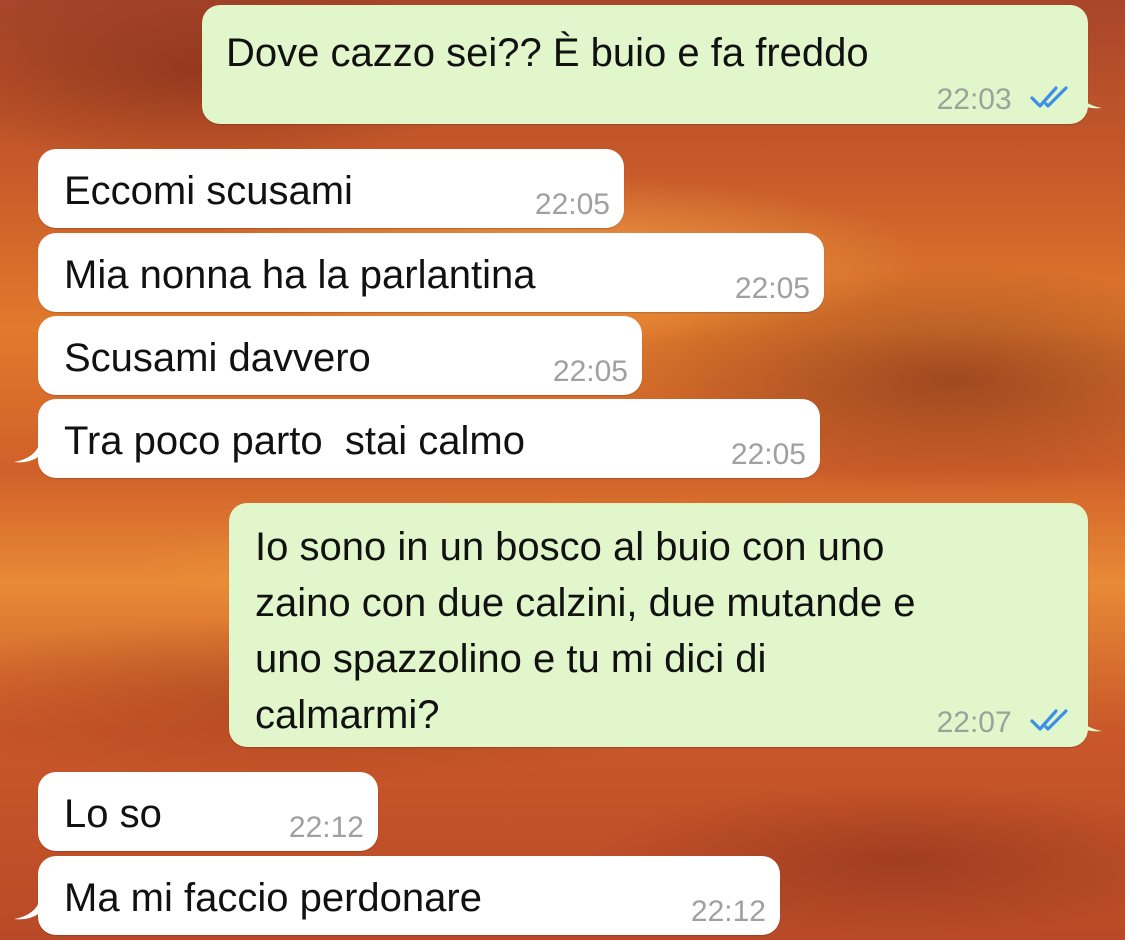  I want to click on message-bubble-incoming: Mia nonna ha la parlantina 22:05, so click(431, 272).